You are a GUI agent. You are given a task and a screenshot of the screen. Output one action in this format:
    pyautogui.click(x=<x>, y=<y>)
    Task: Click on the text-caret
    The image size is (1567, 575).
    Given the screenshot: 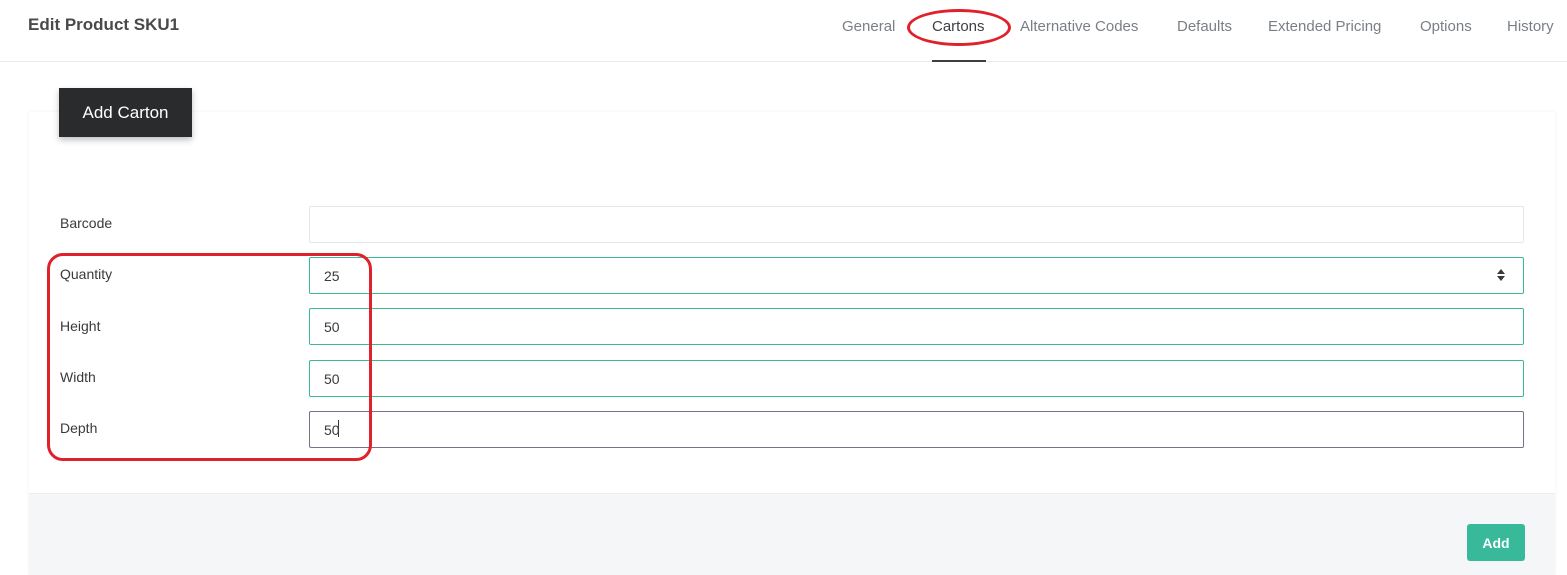 What is the action you would take?
    pyautogui.click(x=338, y=428)
    